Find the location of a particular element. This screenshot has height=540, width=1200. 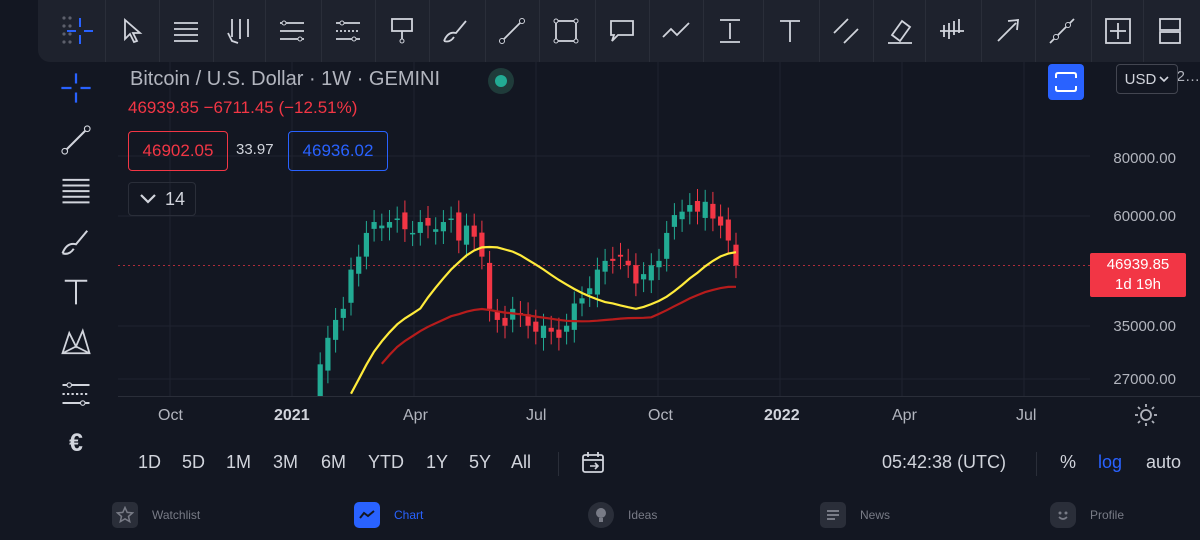

trend-line-icon is located at coordinates (76, 140).